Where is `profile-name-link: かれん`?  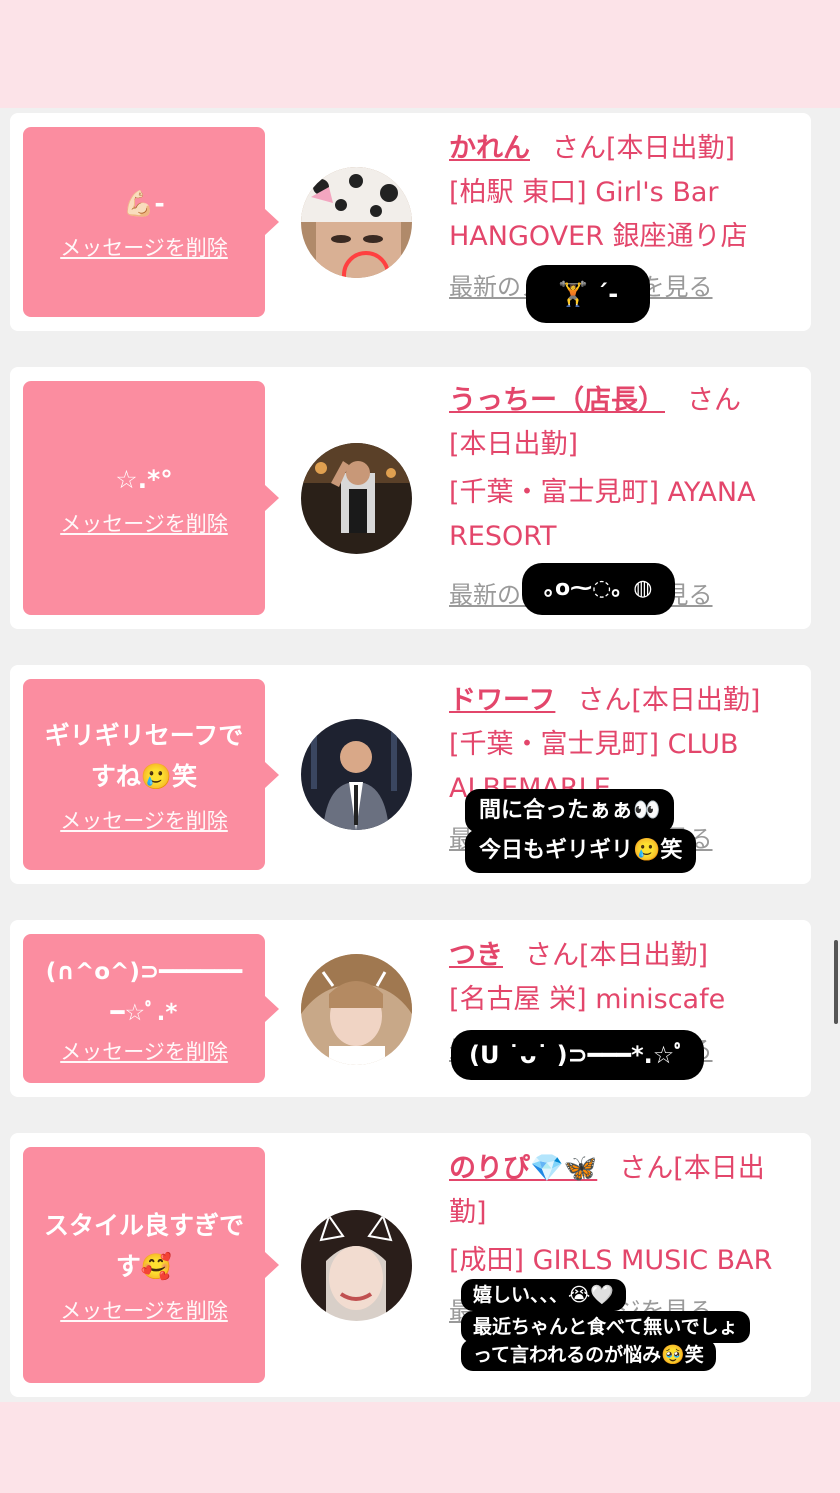
profile-name-link: かれん is located at coordinates (489, 148).